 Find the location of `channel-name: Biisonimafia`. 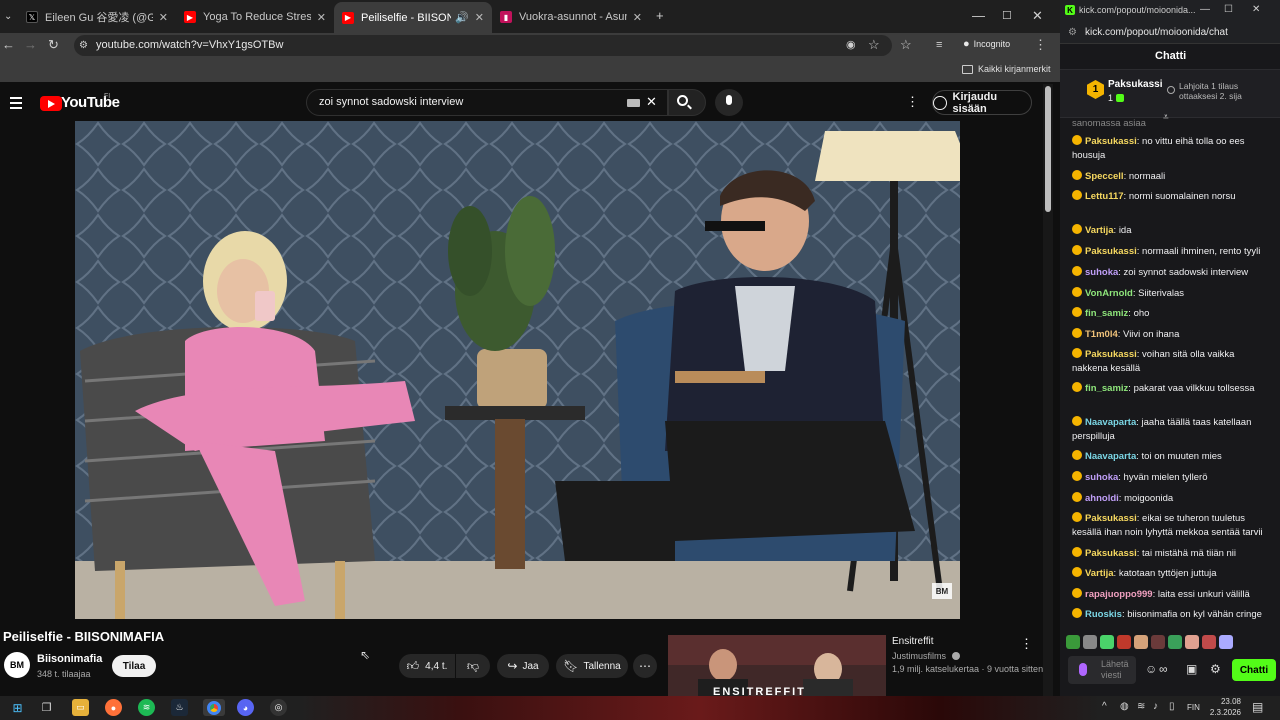

channel-name: Biisonimafia is located at coordinates (69, 659).